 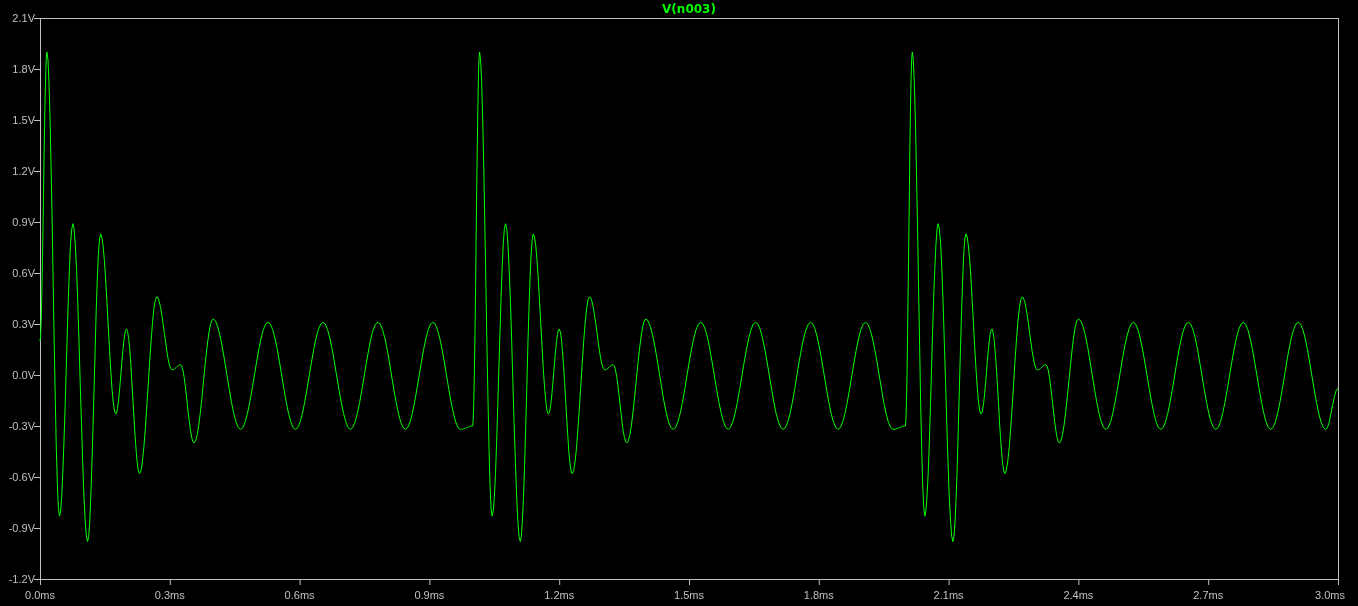 I want to click on x-axis-label: 0.6ms, so click(x=299, y=595).